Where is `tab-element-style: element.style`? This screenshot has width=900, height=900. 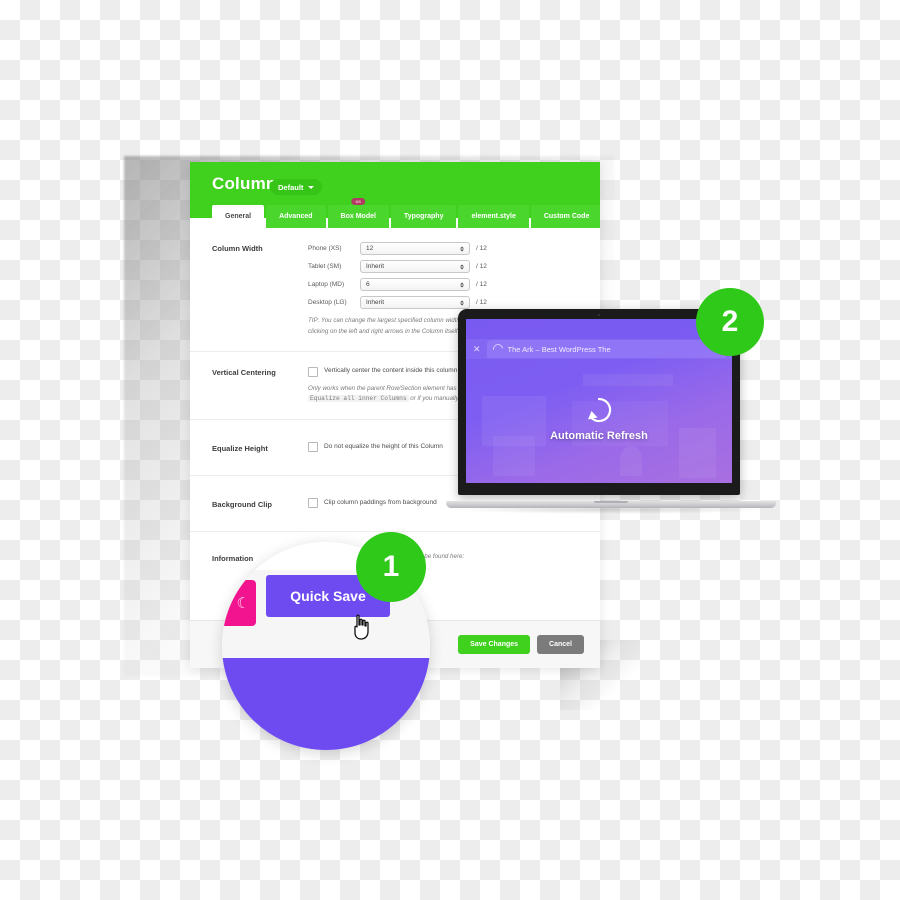 tab-element-style: element.style is located at coordinates (493, 216).